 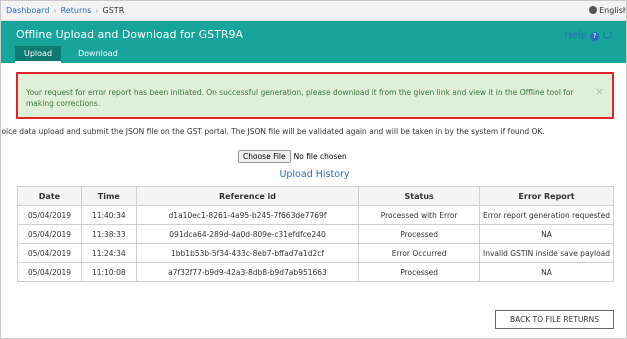 What do you see at coordinates (108, 215) in the screenshot?
I see `cell-time: 11:40:34` at bounding box center [108, 215].